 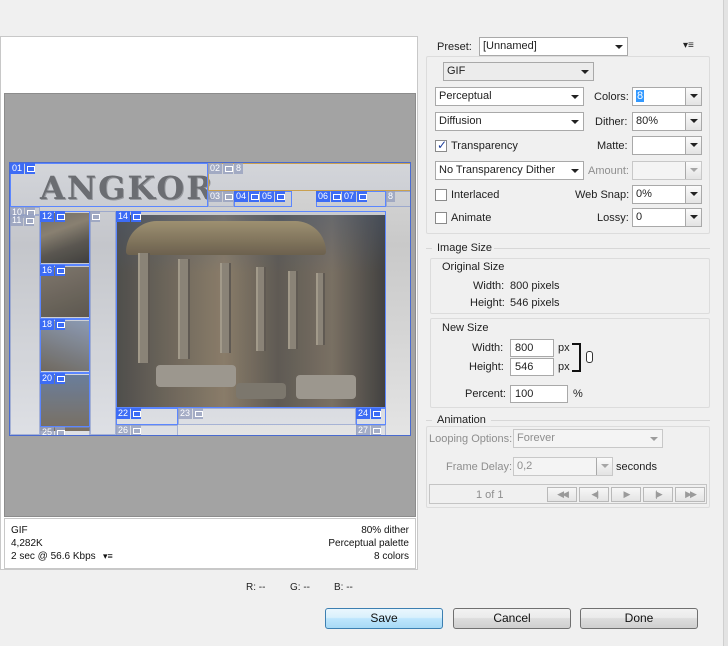 What do you see at coordinates (535, 303) in the screenshot?
I see `orig-height-value: 546 pixels` at bounding box center [535, 303].